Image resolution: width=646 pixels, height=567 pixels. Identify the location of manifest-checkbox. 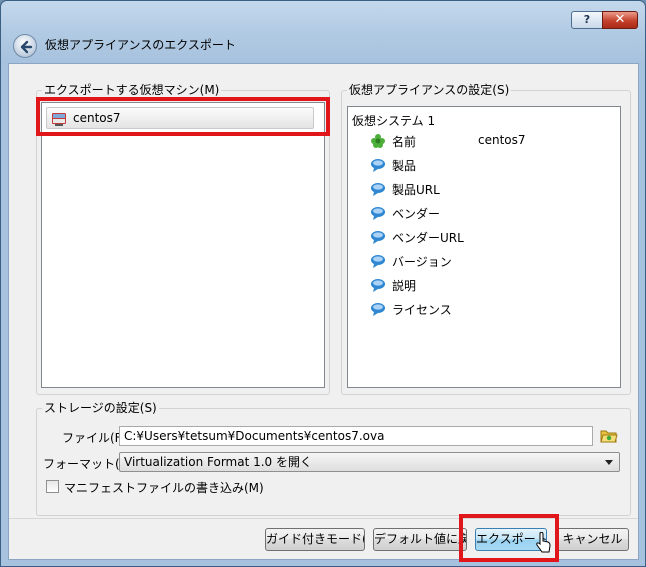
(52, 486).